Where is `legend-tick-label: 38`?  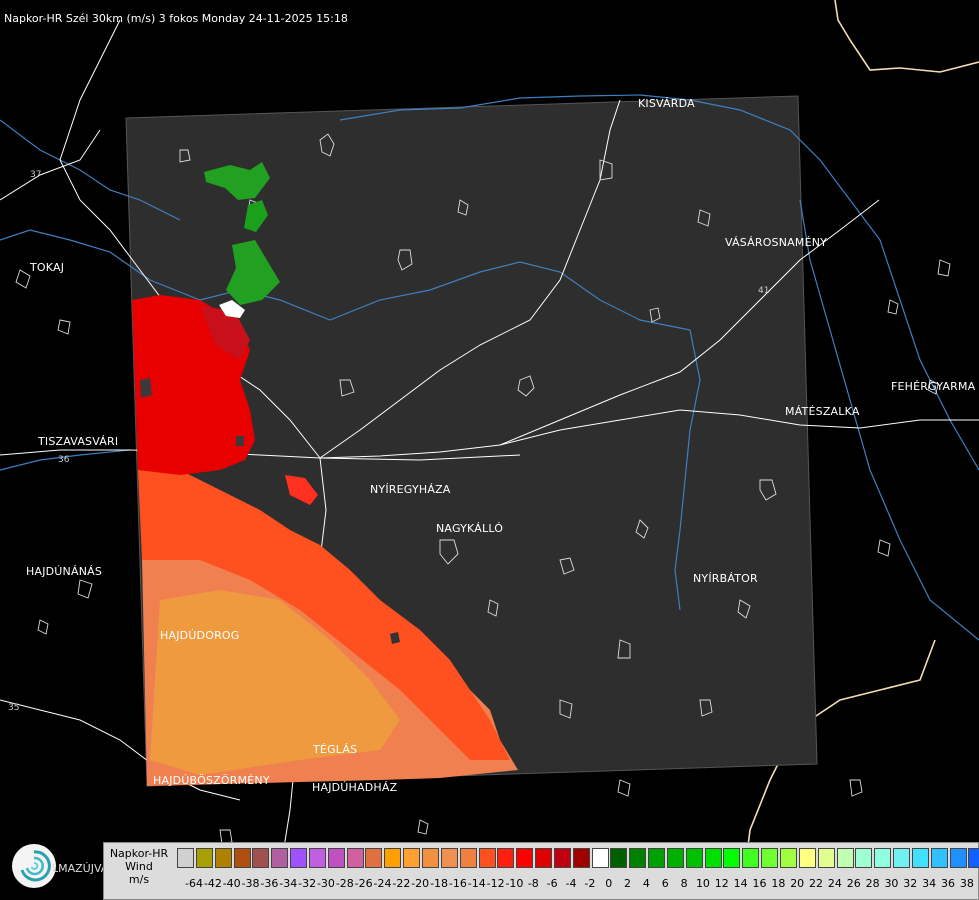 legend-tick-label: 38 is located at coordinates (966, 883).